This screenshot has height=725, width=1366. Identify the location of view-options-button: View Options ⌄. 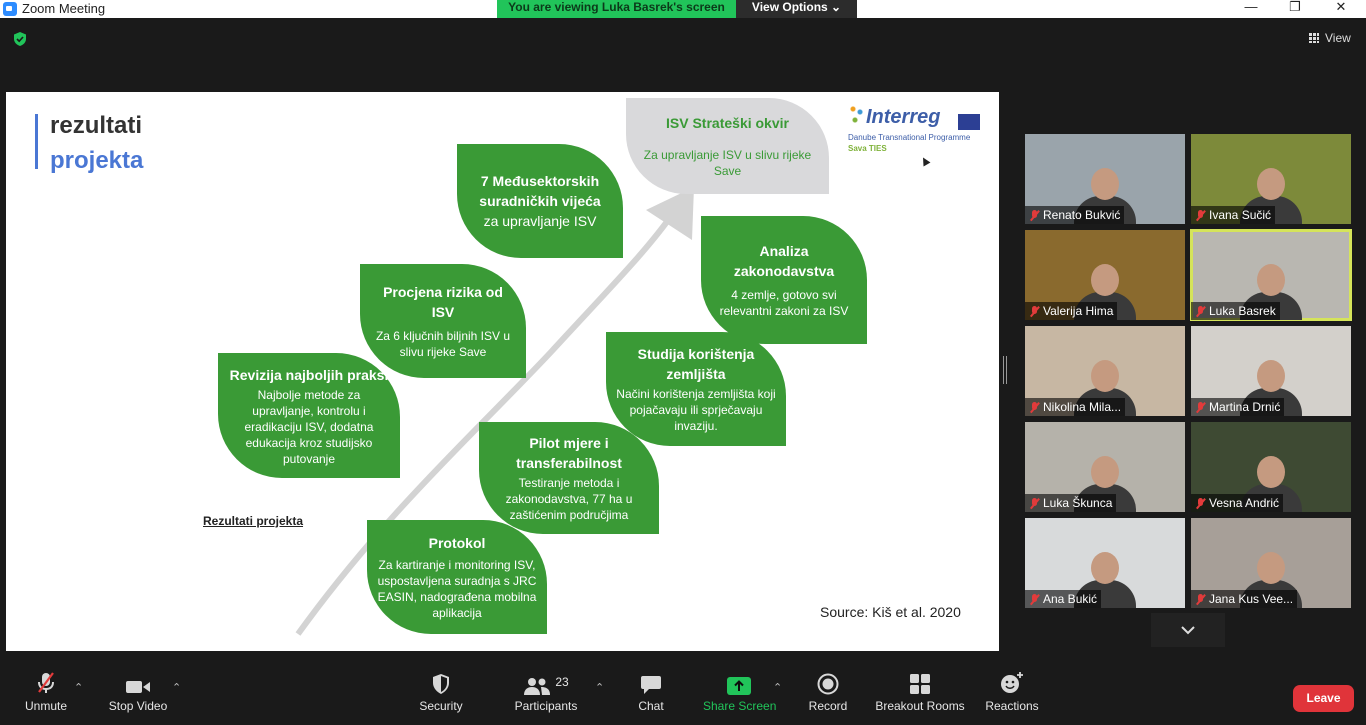
(796, 9).